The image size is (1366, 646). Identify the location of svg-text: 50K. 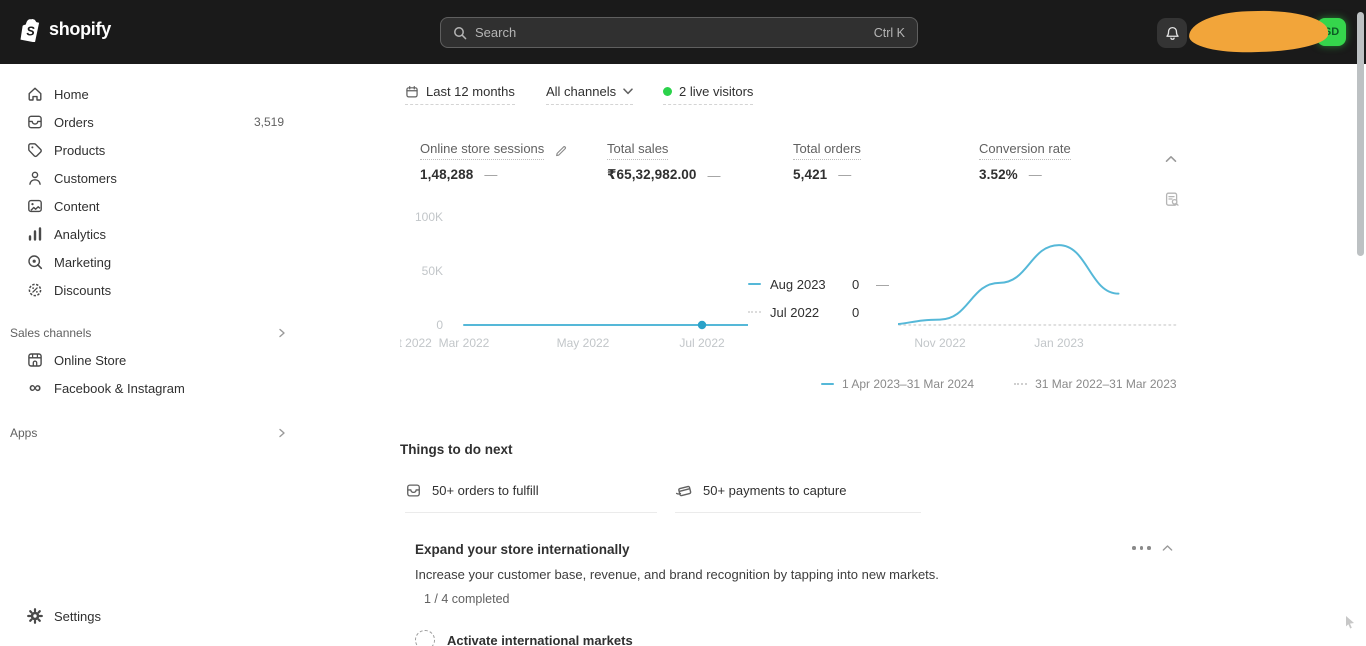
(432, 271).